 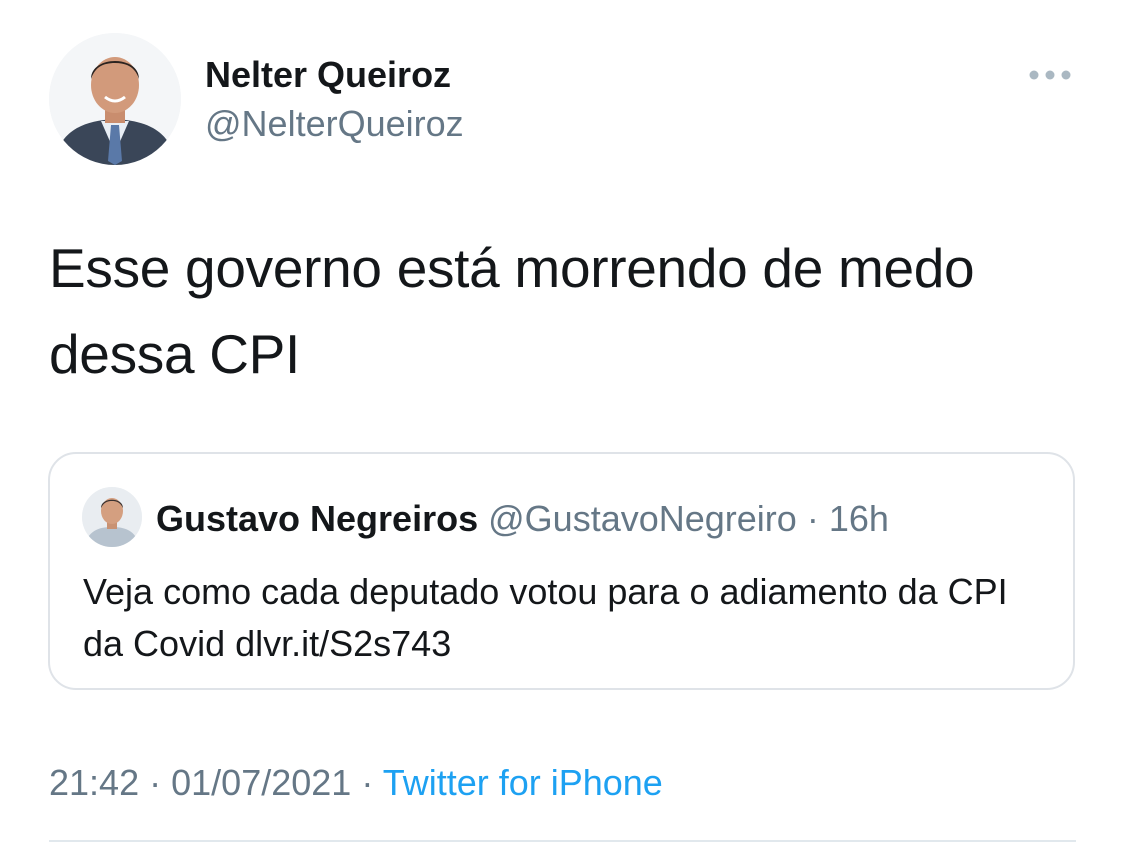 I want to click on author-name: Nelter Queiroz, so click(x=328, y=75).